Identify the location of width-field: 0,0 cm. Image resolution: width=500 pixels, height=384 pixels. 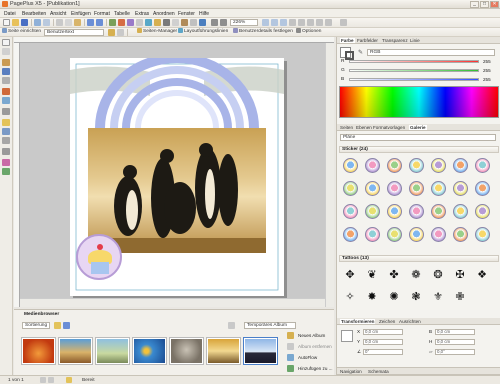
(455, 332).